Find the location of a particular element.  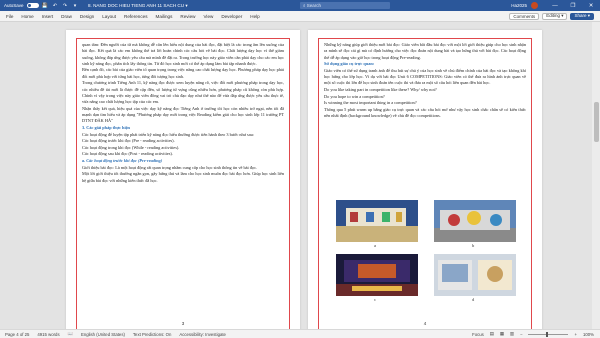

autosave-label: AutoSave is located at coordinates (14, 5).